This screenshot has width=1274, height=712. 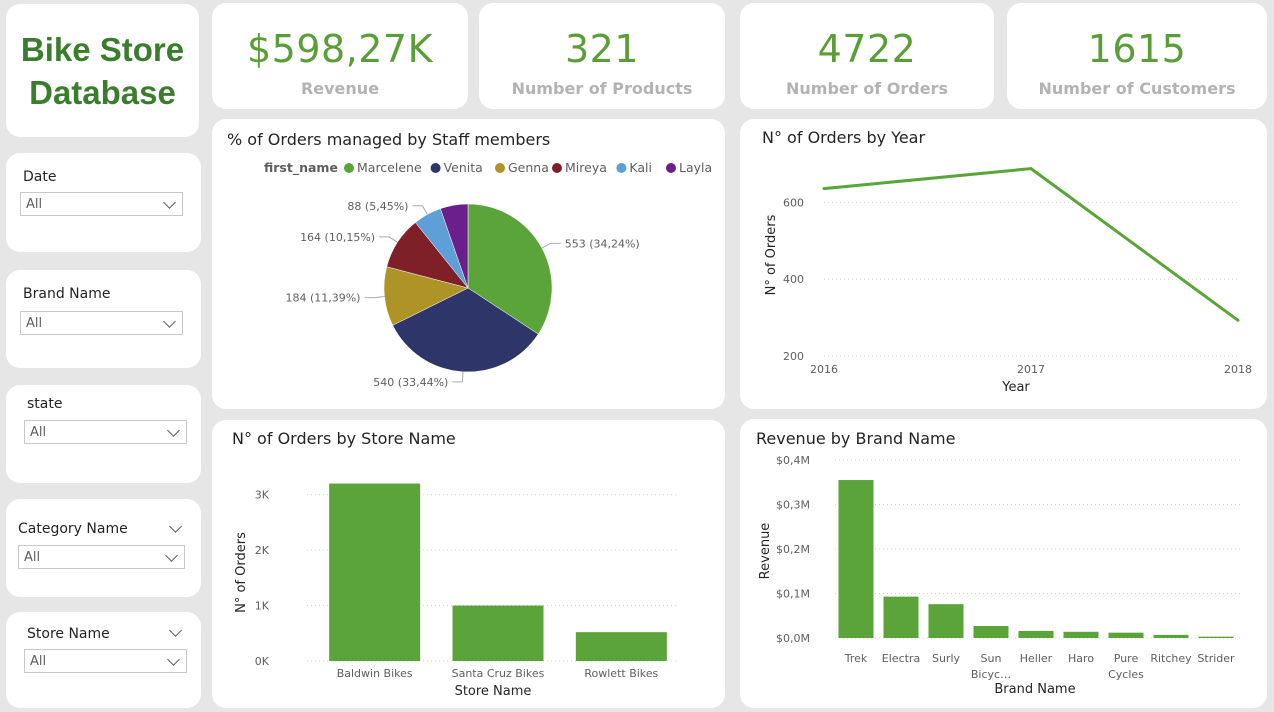 What do you see at coordinates (528, 167) in the screenshot?
I see `legend-item-genna: Genna` at bounding box center [528, 167].